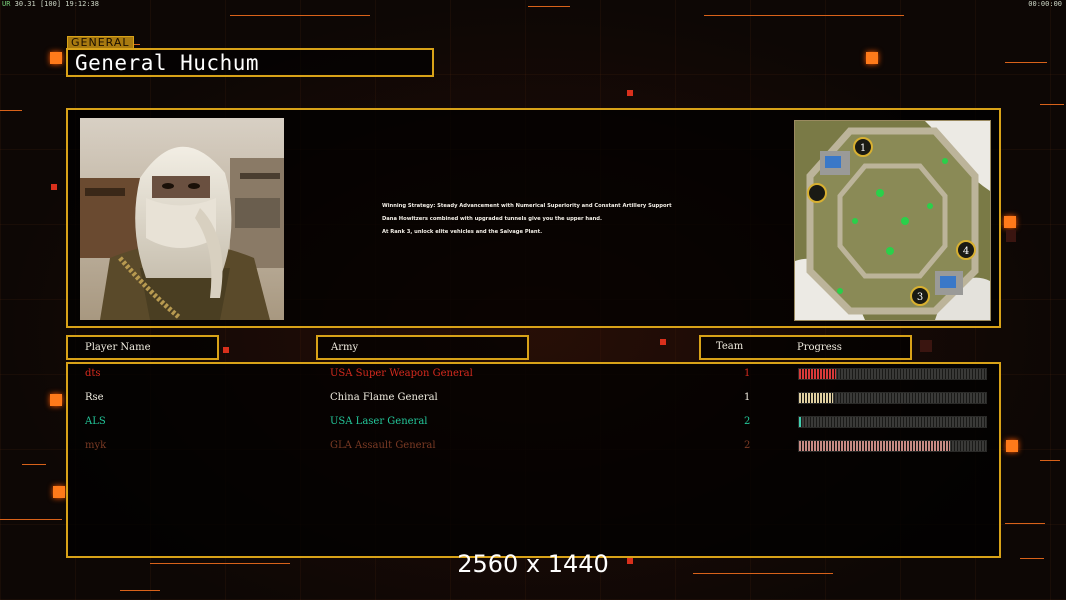 The image size is (1066, 600). I want to click on map-preview: 1 4 3, so click(892, 220).